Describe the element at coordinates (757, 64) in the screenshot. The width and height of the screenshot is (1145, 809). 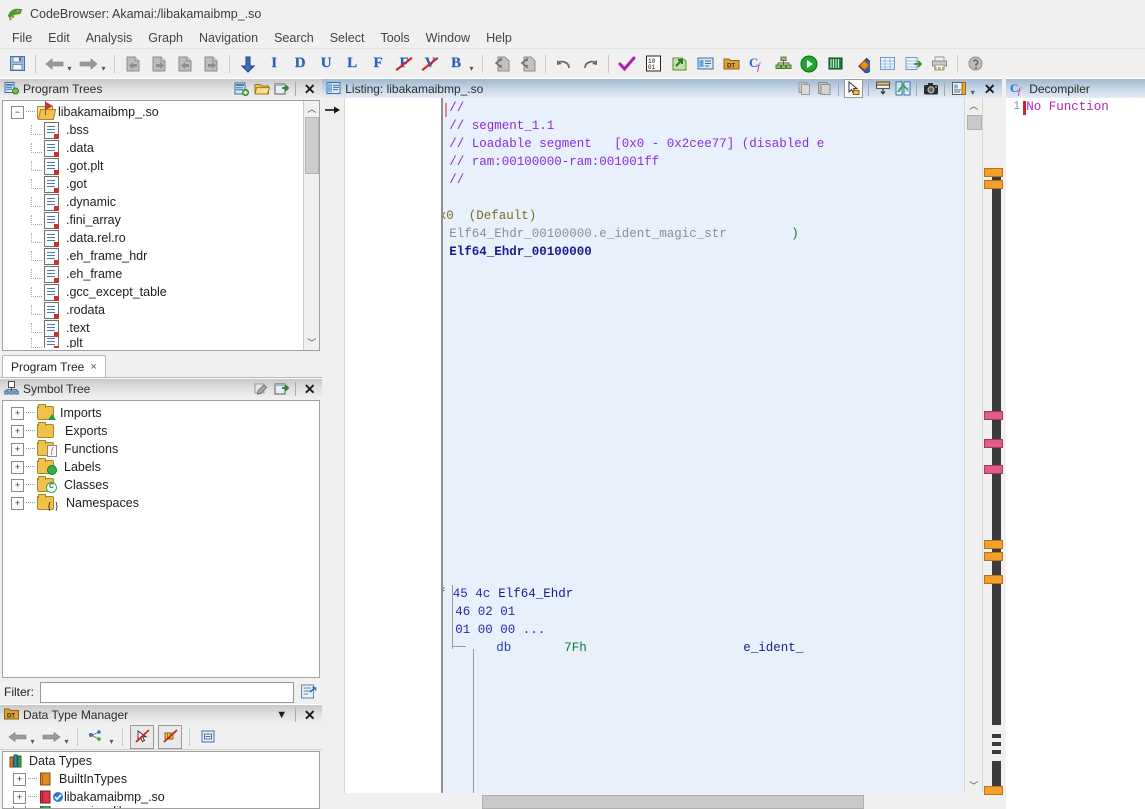
I see `decompiler-icon: C f` at that location.